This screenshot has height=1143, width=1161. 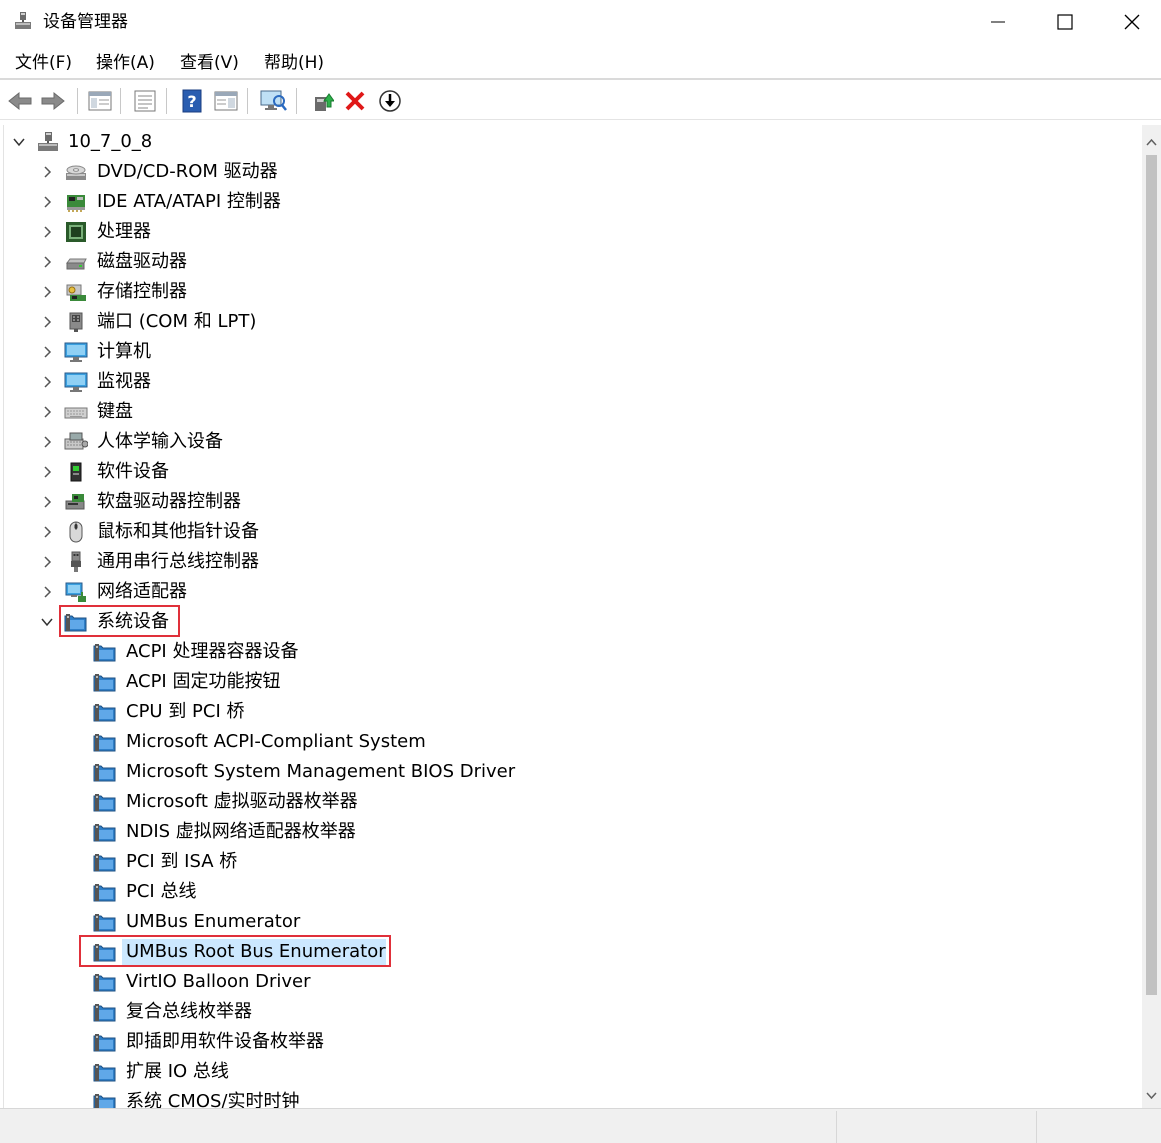 I want to click on tree-category-item: 存储控制器, so click(x=554, y=292).